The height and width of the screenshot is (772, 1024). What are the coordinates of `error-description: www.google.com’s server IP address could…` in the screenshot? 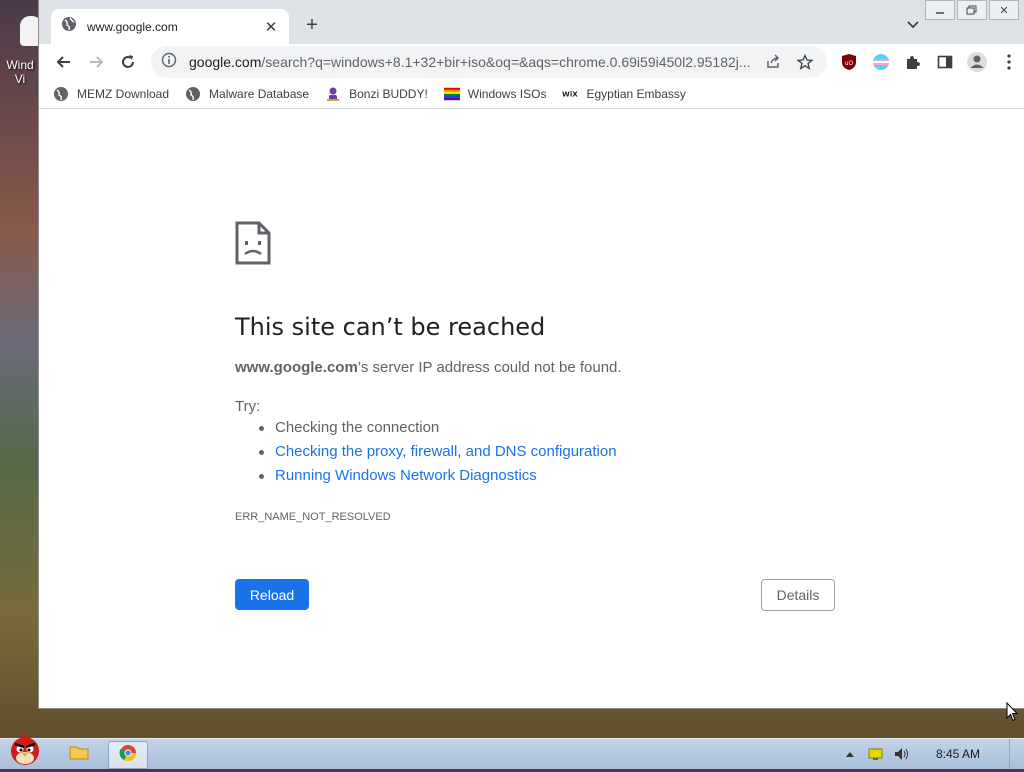 It's located at (428, 367).